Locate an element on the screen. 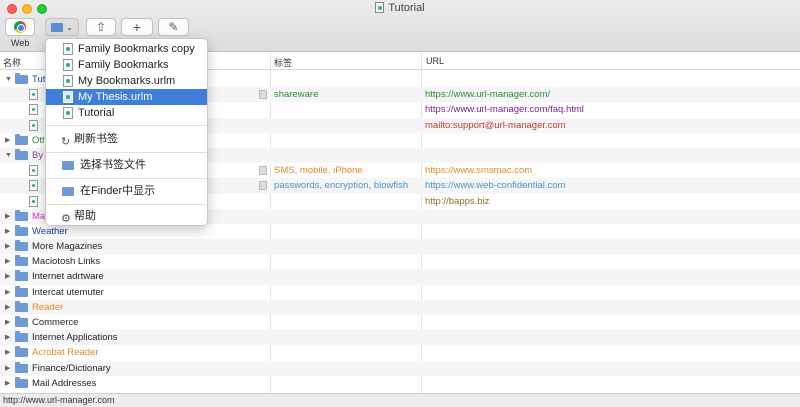 The image size is (800, 407). menu-item-label: 帮助 is located at coordinates (85, 216).